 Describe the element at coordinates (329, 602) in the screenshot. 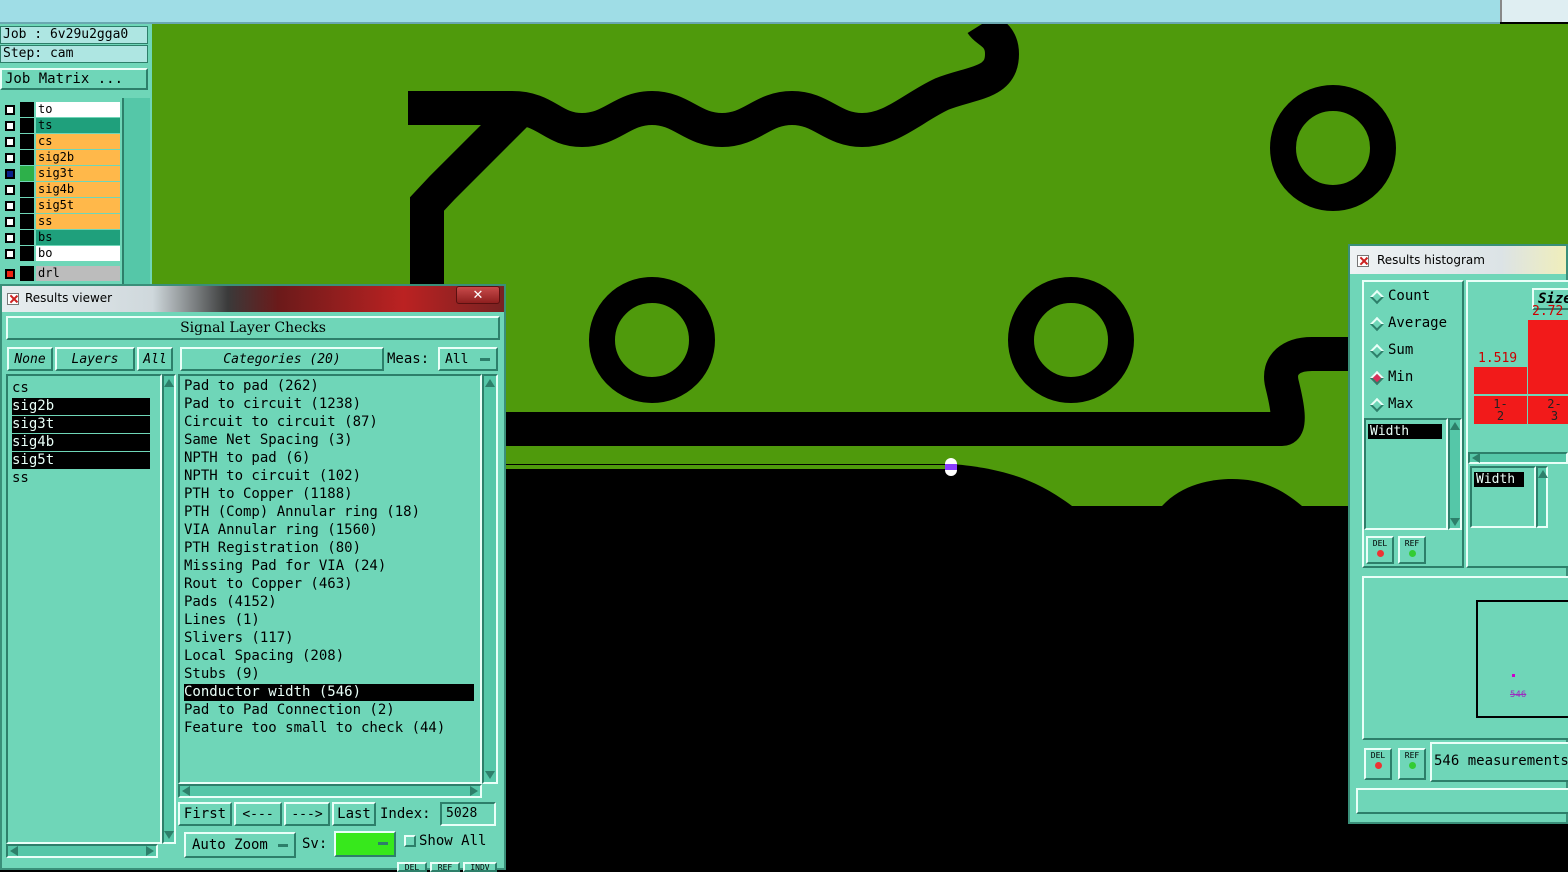

I see `category-item: Pads (4152)` at that location.